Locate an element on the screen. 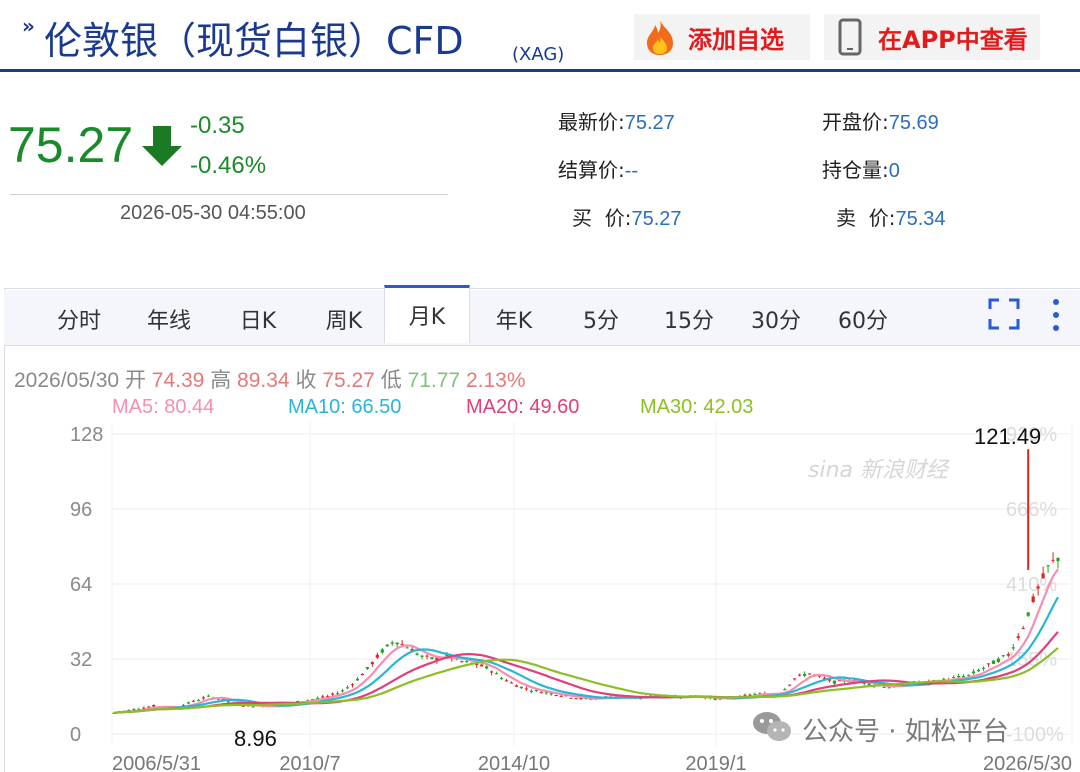 This screenshot has height=772, width=1080. sina-watermark: sina 新浪财经 is located at coordinates (878, 470).